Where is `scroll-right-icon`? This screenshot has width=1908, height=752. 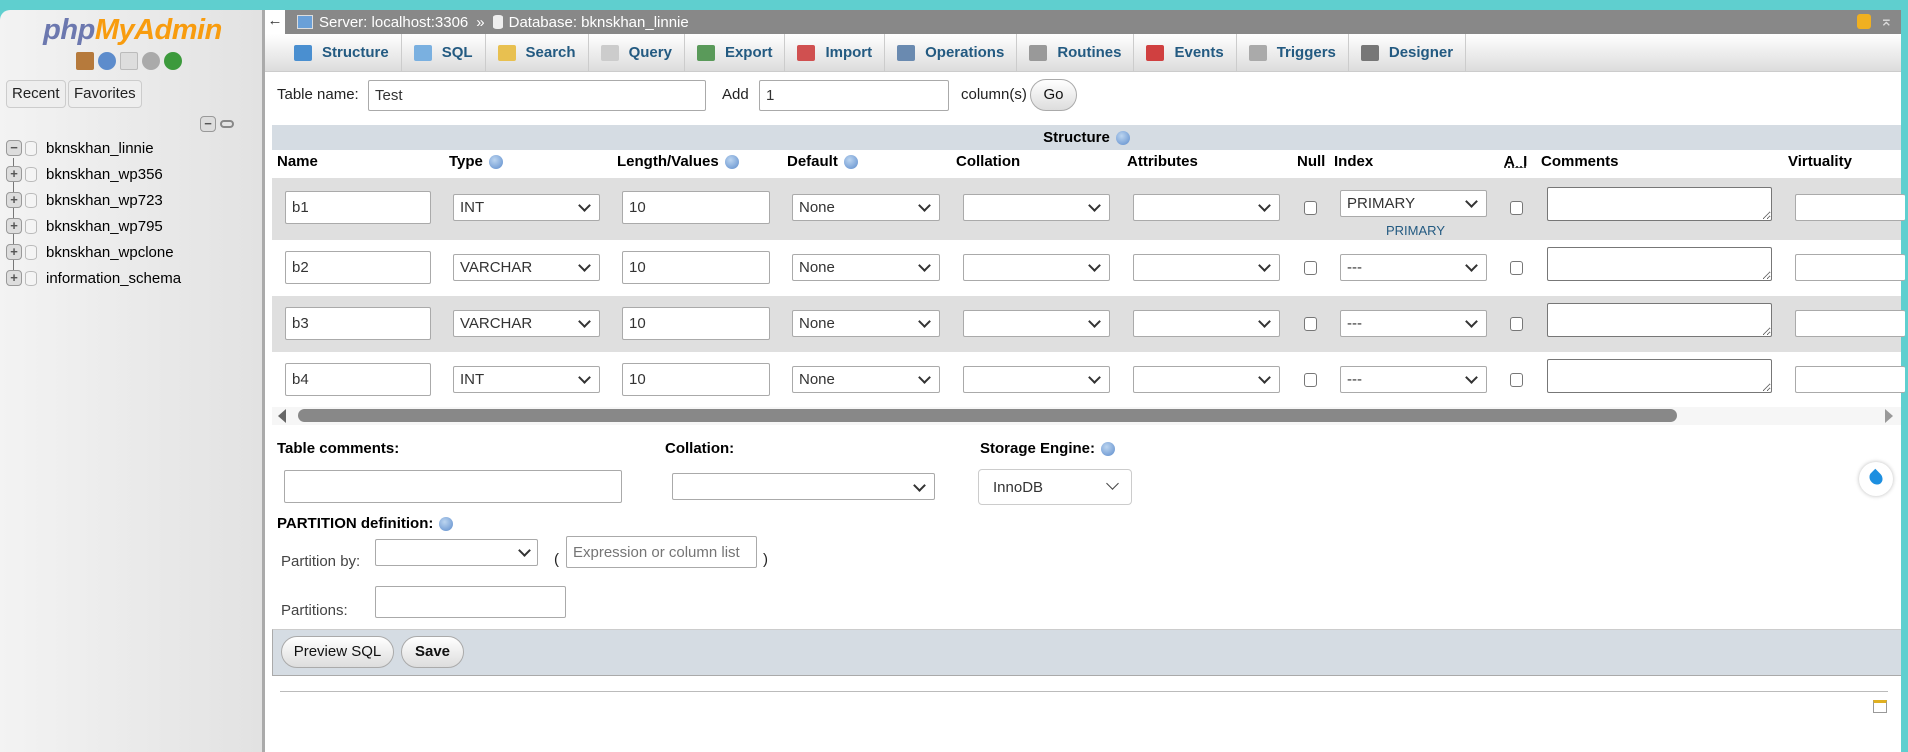 scroll-right-icon is located at coordinates (1889, 416).